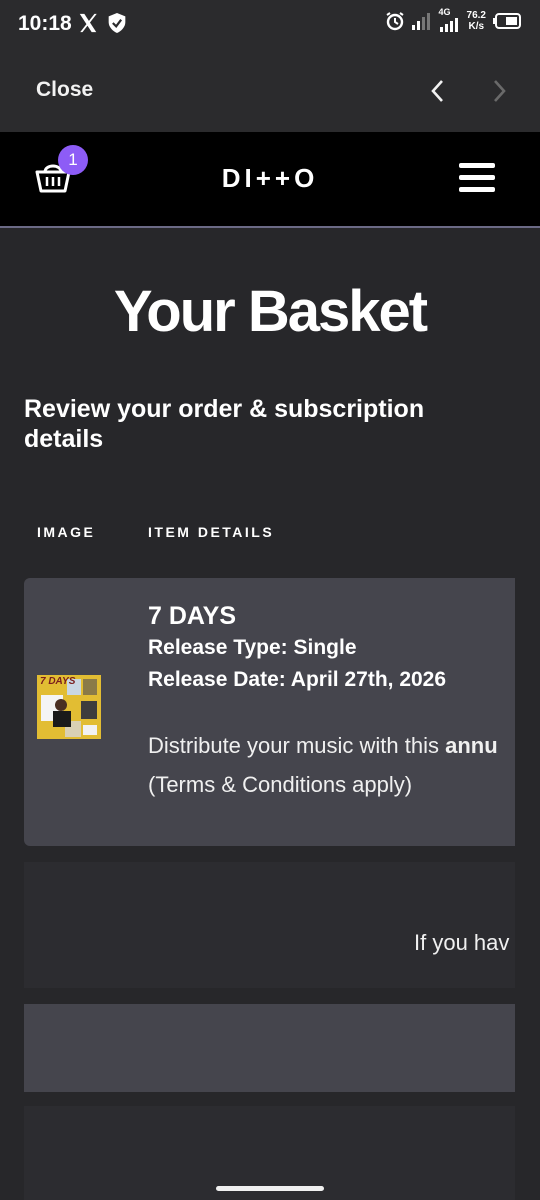 The image size is (540, 1200). Describe the element at coordinates (88, 23) in the screenshot. I see `x-icon` at that location.